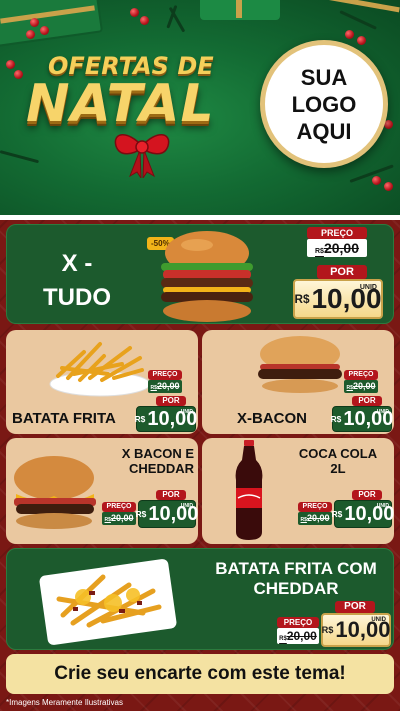  I want to click on product-name-line-1: X -, so click(77, 263).